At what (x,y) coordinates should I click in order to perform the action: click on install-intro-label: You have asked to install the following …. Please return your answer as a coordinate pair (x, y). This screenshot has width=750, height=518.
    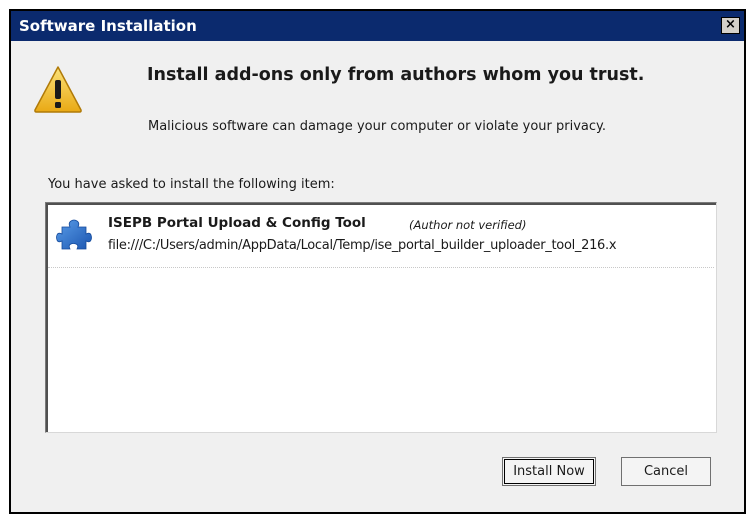
    Looking at the image, I should click on (191, 184).